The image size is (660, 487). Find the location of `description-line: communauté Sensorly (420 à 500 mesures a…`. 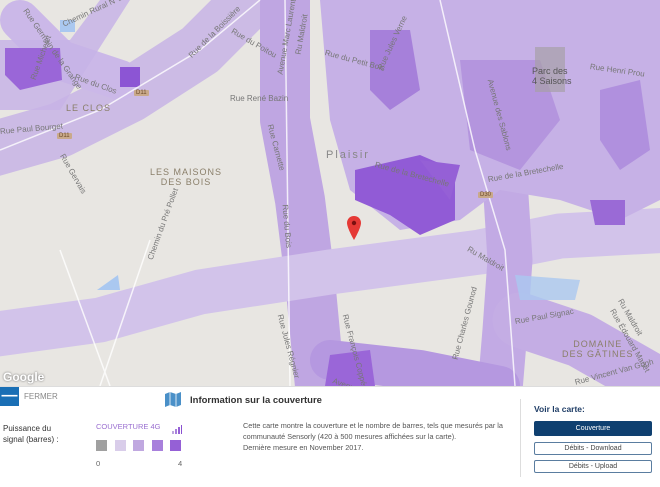

description-line: communauté Sensorly (420 à 500 mesures a… is located at coordinates (350, 436).